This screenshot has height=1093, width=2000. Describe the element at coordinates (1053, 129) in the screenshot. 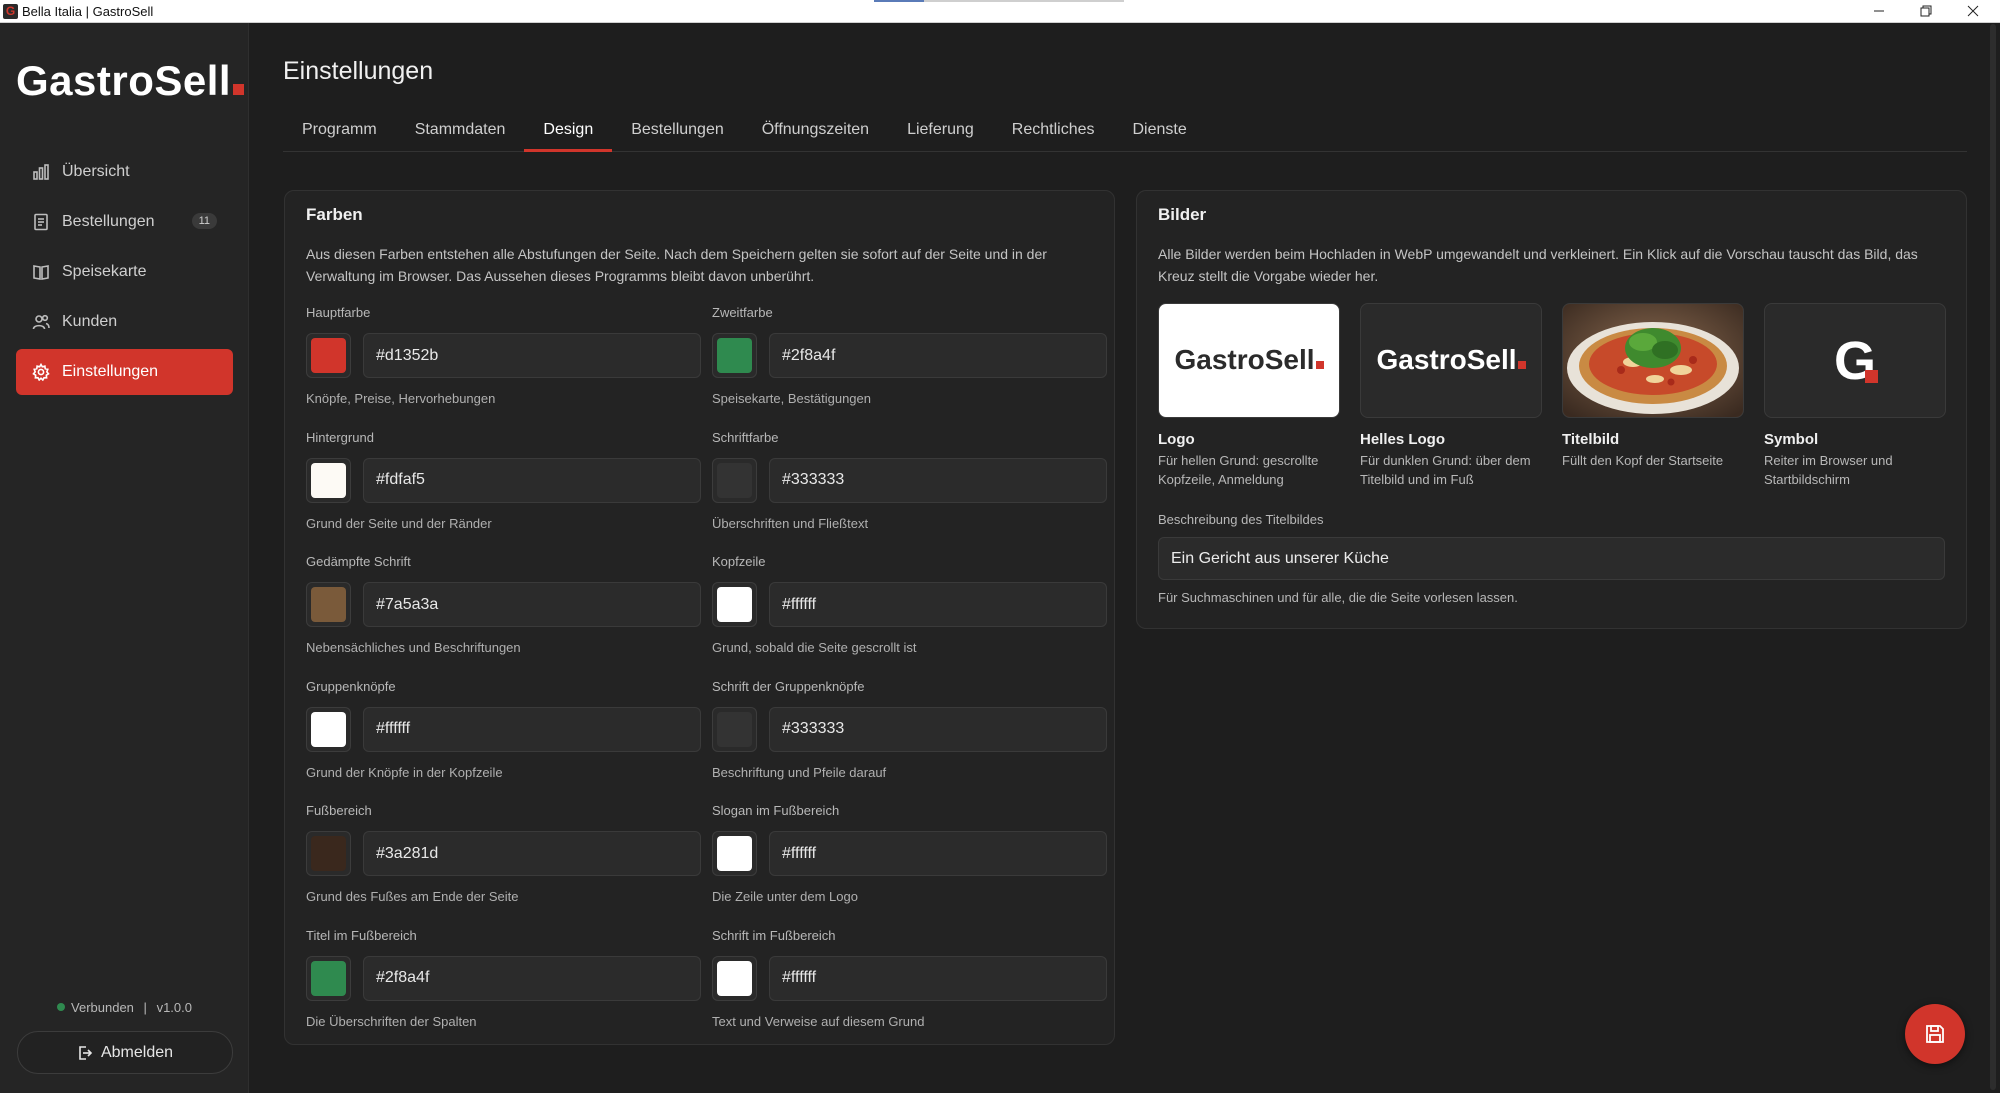

I see `tab-rechtliches: Rechtliches` at that location.